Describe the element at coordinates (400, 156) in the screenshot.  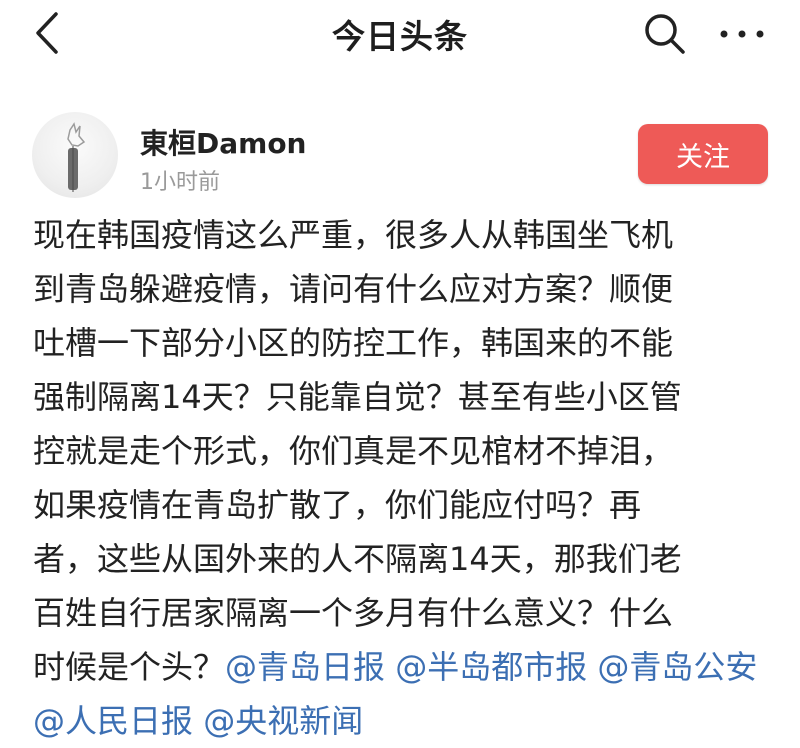
I see `author-row: 東桓Damon 1小时前 关注` at that location.